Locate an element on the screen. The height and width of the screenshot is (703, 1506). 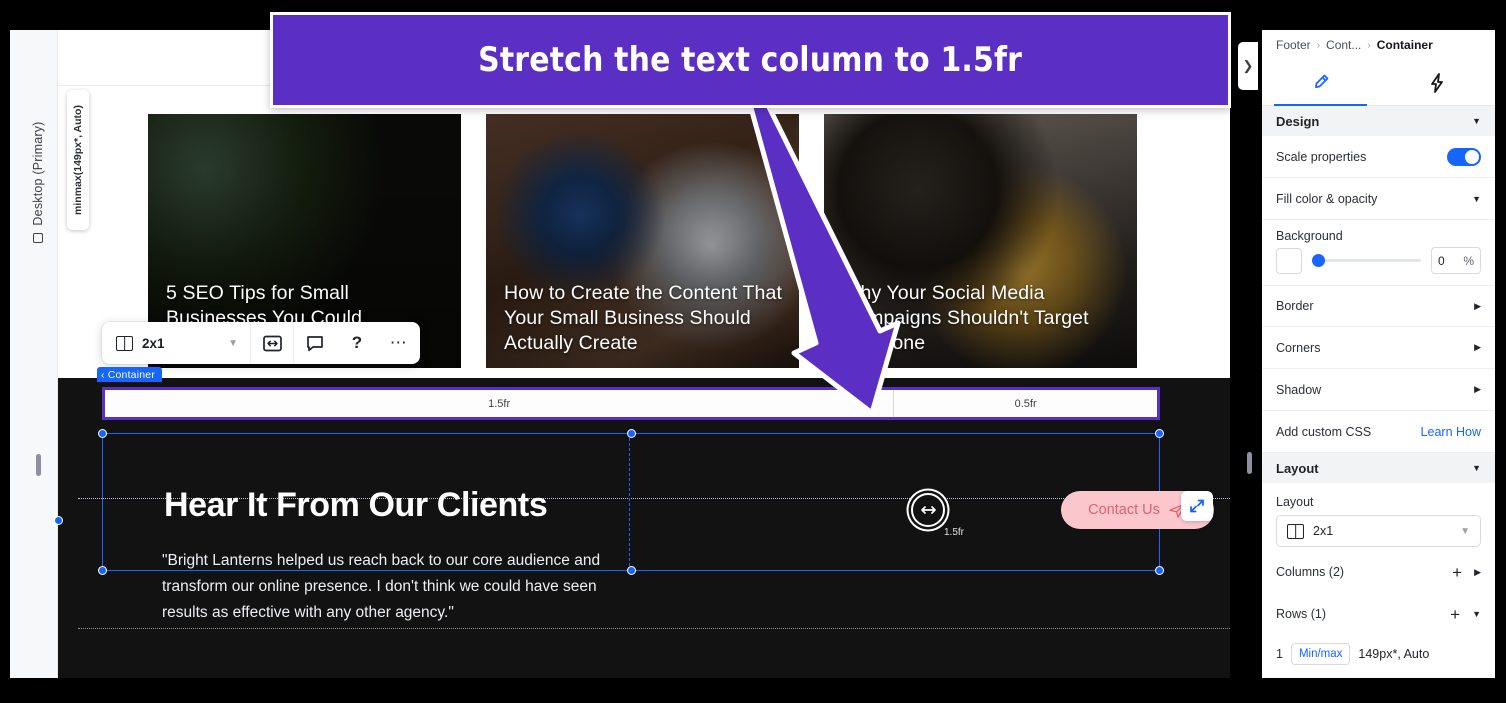
tab-design is located at coordinates (1320, 83).